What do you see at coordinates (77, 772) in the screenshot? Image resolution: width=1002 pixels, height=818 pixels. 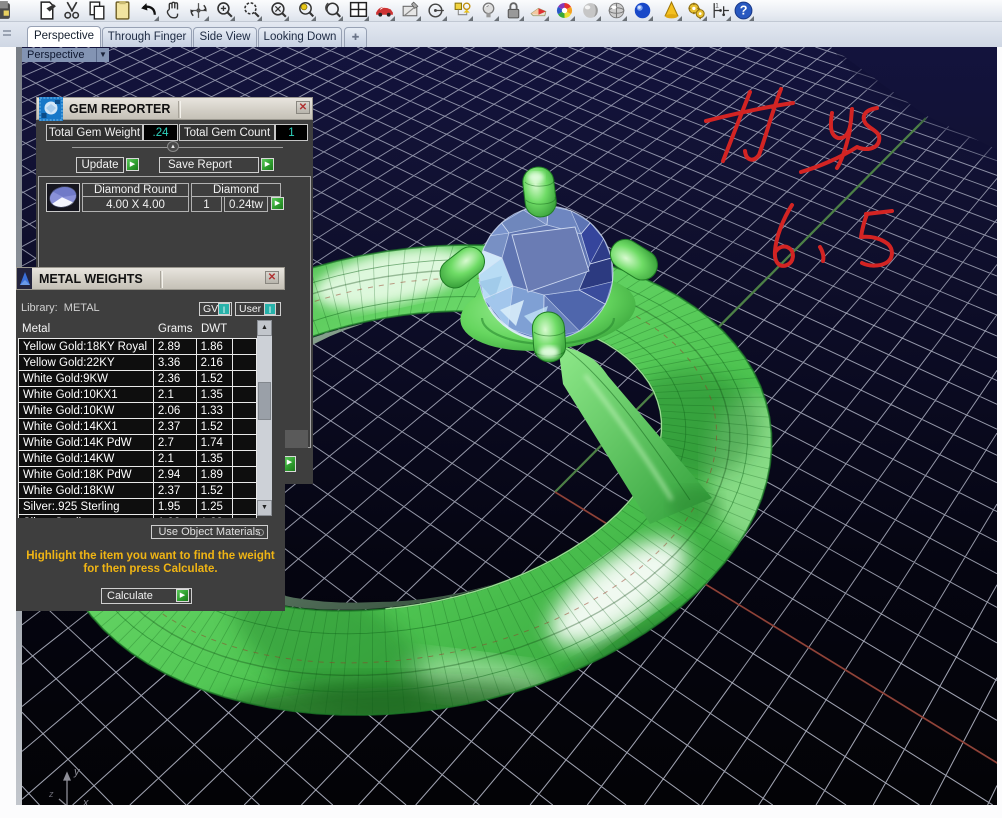 I see `svg-text: y` at bounding box center [77, 772].